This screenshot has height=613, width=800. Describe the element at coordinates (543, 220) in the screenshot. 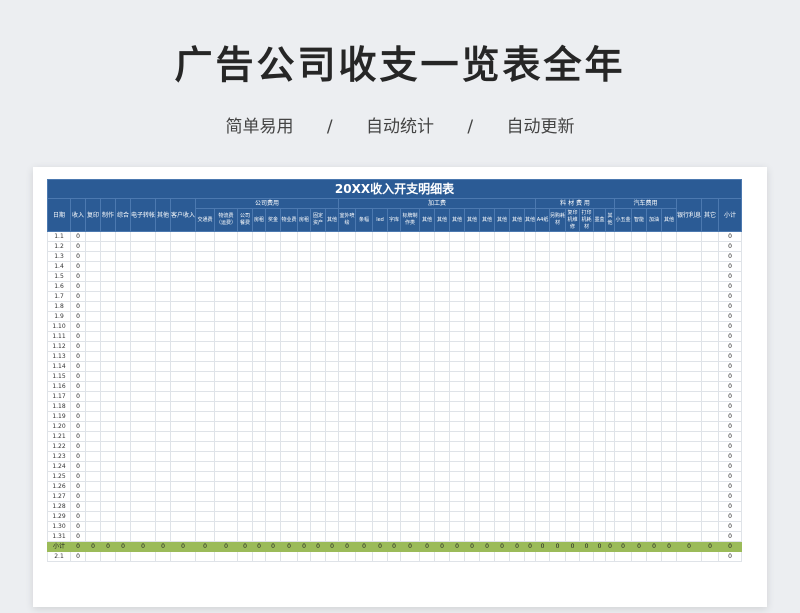

I see `column-header: A4纸` at that location.